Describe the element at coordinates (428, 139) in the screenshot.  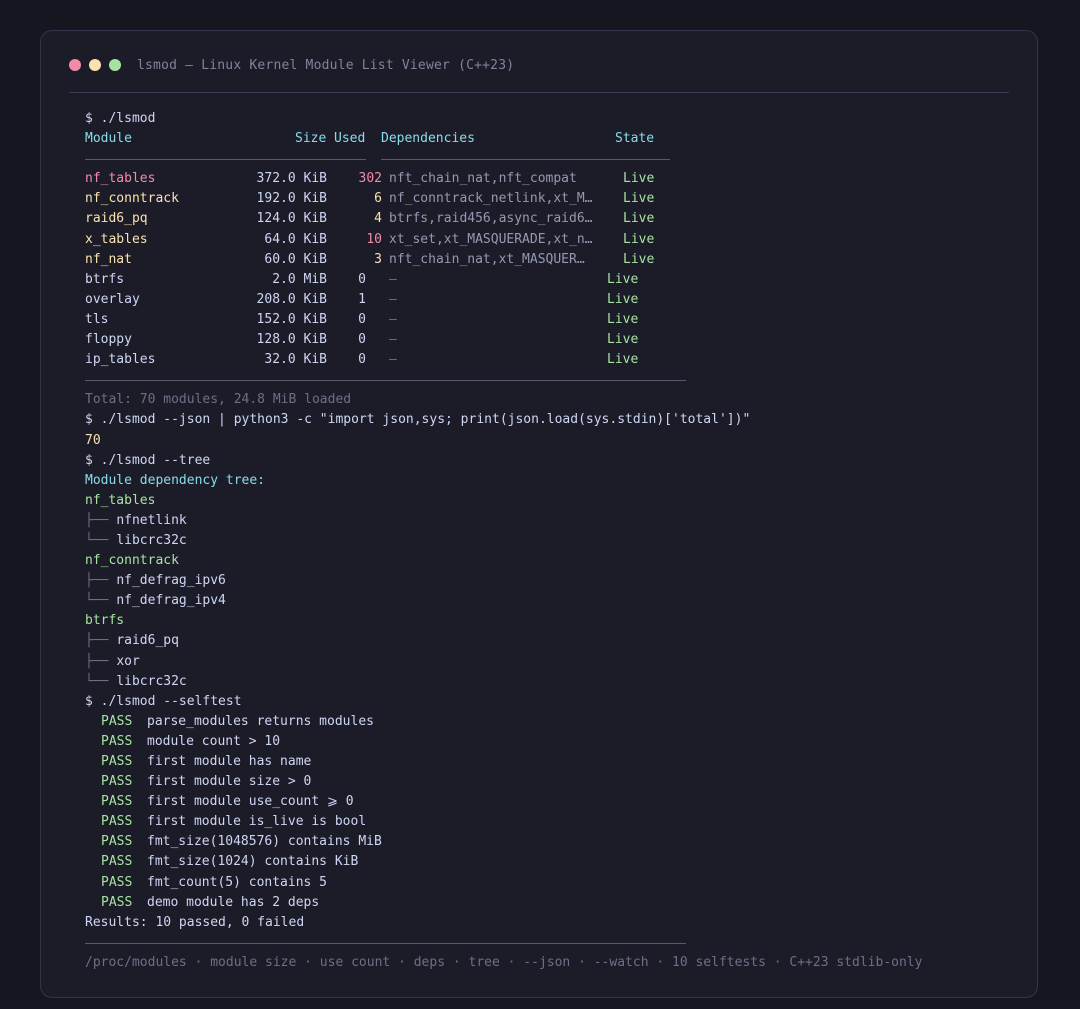
I see `header-deps: Dependencies` at that location.